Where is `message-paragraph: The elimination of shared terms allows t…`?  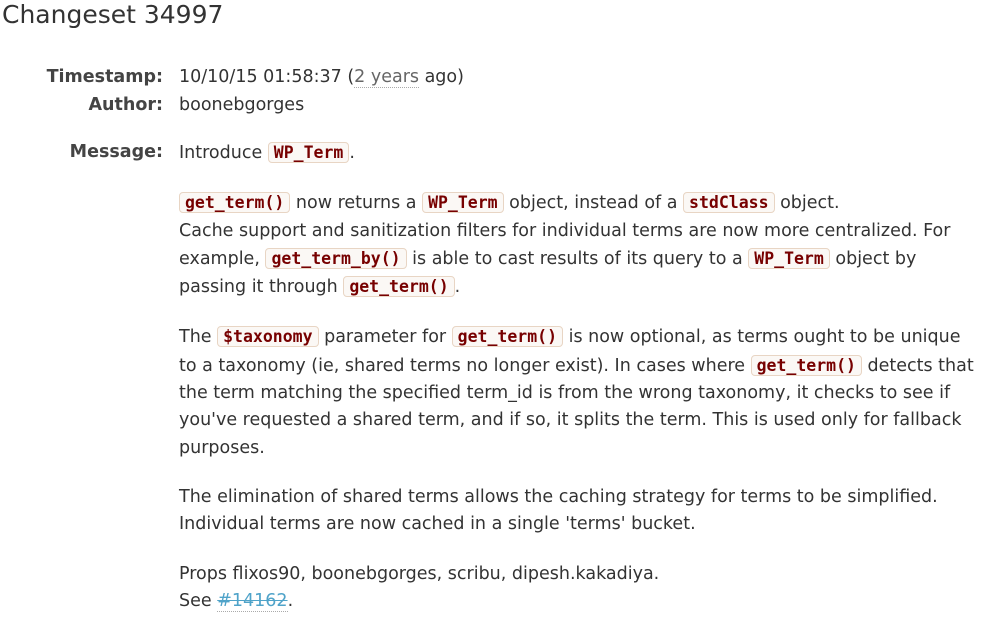
message-paragraph: The elimination of shared terms allows t… is located at coordinates (558, 510).